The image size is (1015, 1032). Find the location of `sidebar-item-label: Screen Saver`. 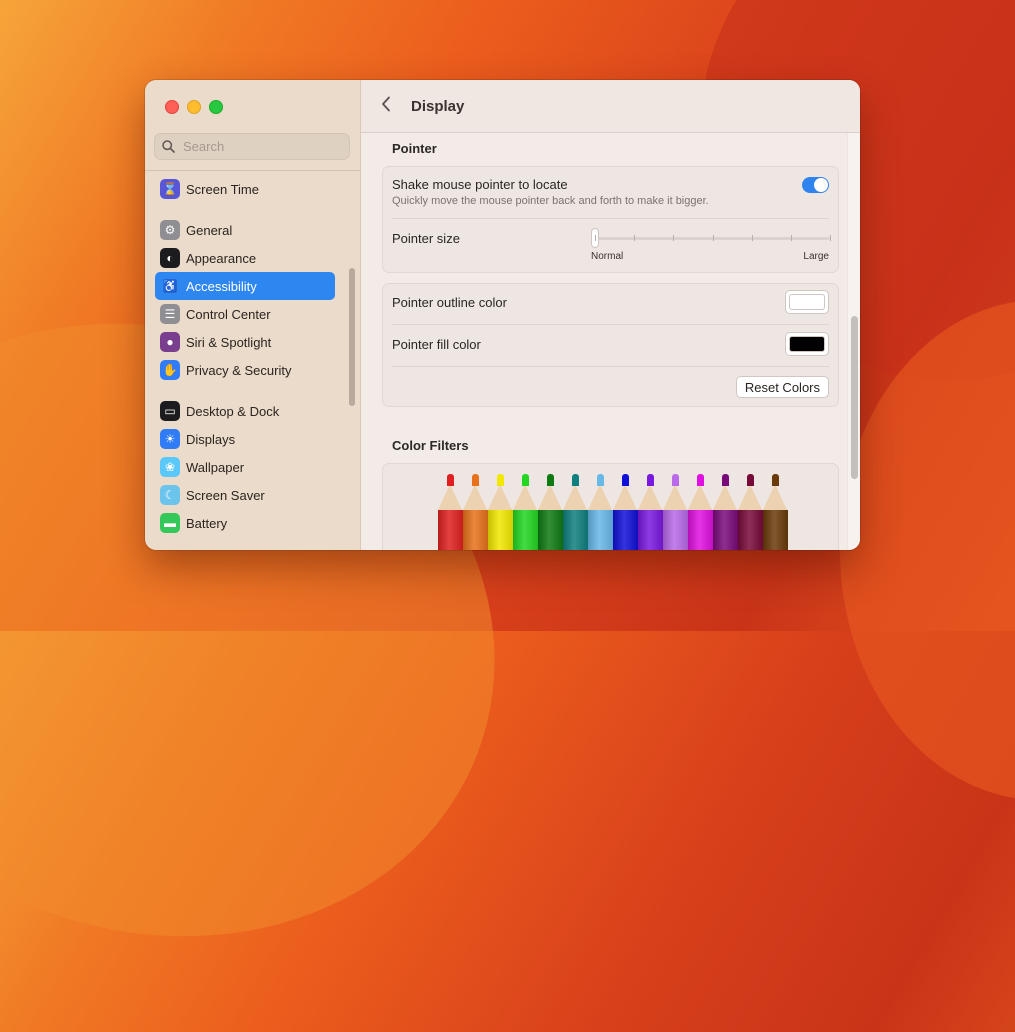

sidebar-item-label: Screen Saver is located at coordinates (225, 495).